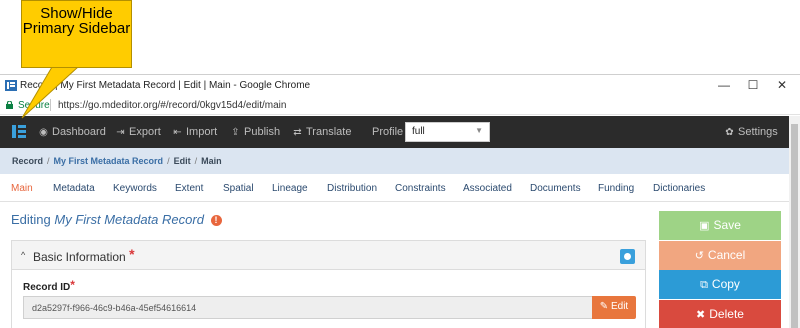  What do you see at coordinates (679, 188) in the screenshot?
I see `tab-dictionaries: Dictionaries` at bounding box center [679, 188].